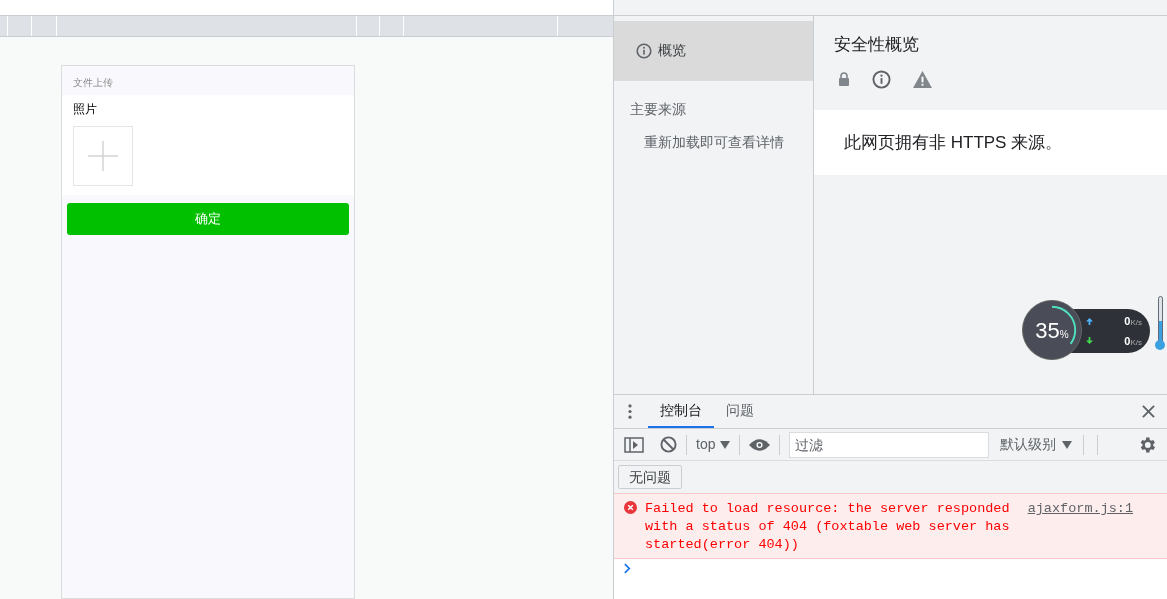  Describe the element at coordinates (668, 444) in the screenshot. I see `block-icon` at that location.